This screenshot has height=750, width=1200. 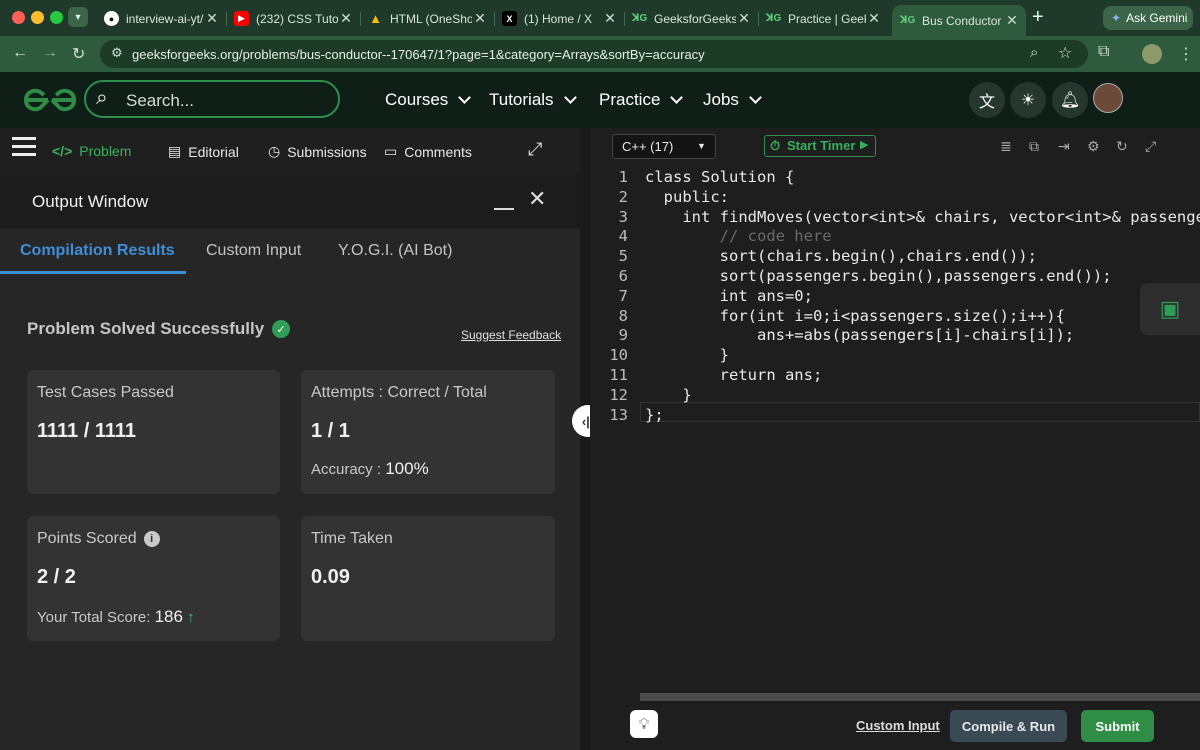 I want to click on tab-custom-input: Custom Input, so click(x=253, y=251).